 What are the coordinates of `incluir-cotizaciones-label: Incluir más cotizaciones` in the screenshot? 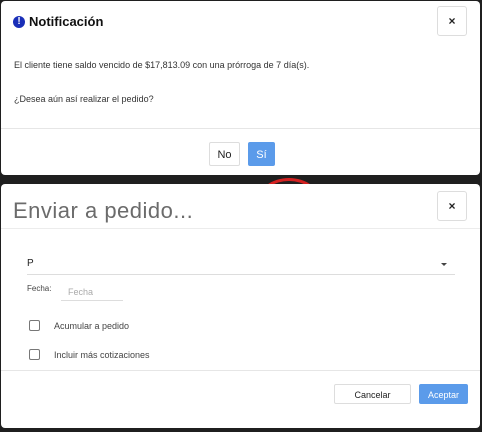 It's located at (102, 354).